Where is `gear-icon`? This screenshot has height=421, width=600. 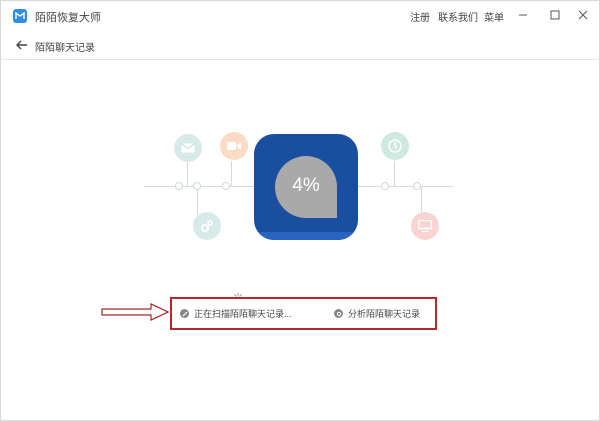
gear-icon is located at coordinates (338, 313).